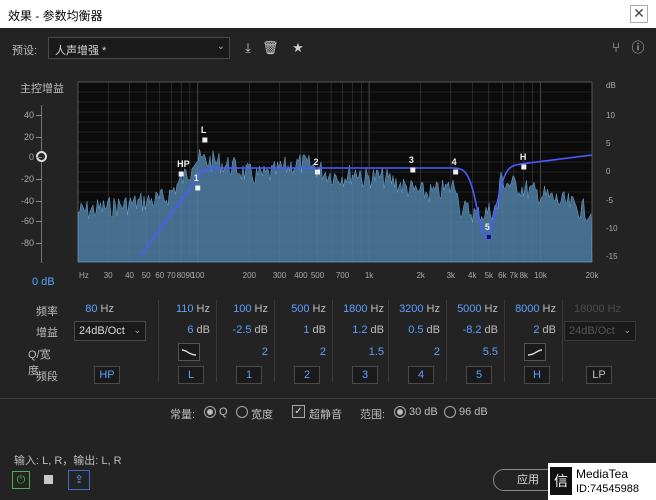 The width and height of the screenshot is (656, 500). Describe the element at coordinates (242, 412) in the screenshot. I see `radio-width` at that location.